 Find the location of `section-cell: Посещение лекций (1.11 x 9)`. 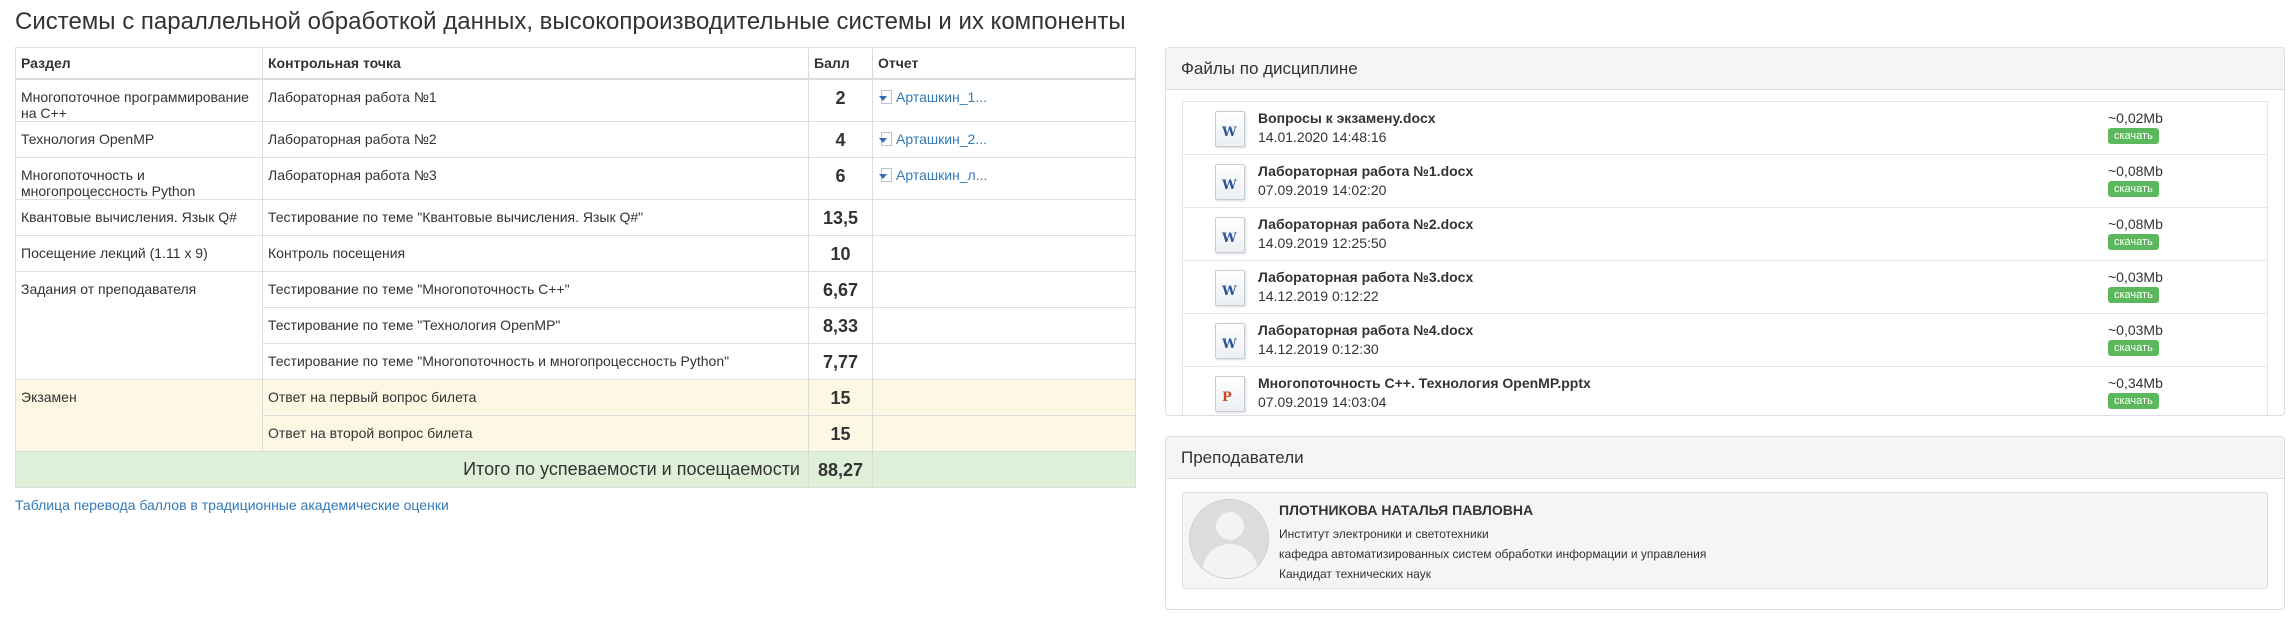

section-cell: Посещение лекций (1.11 x 9) is located at coordinates (139, 253).